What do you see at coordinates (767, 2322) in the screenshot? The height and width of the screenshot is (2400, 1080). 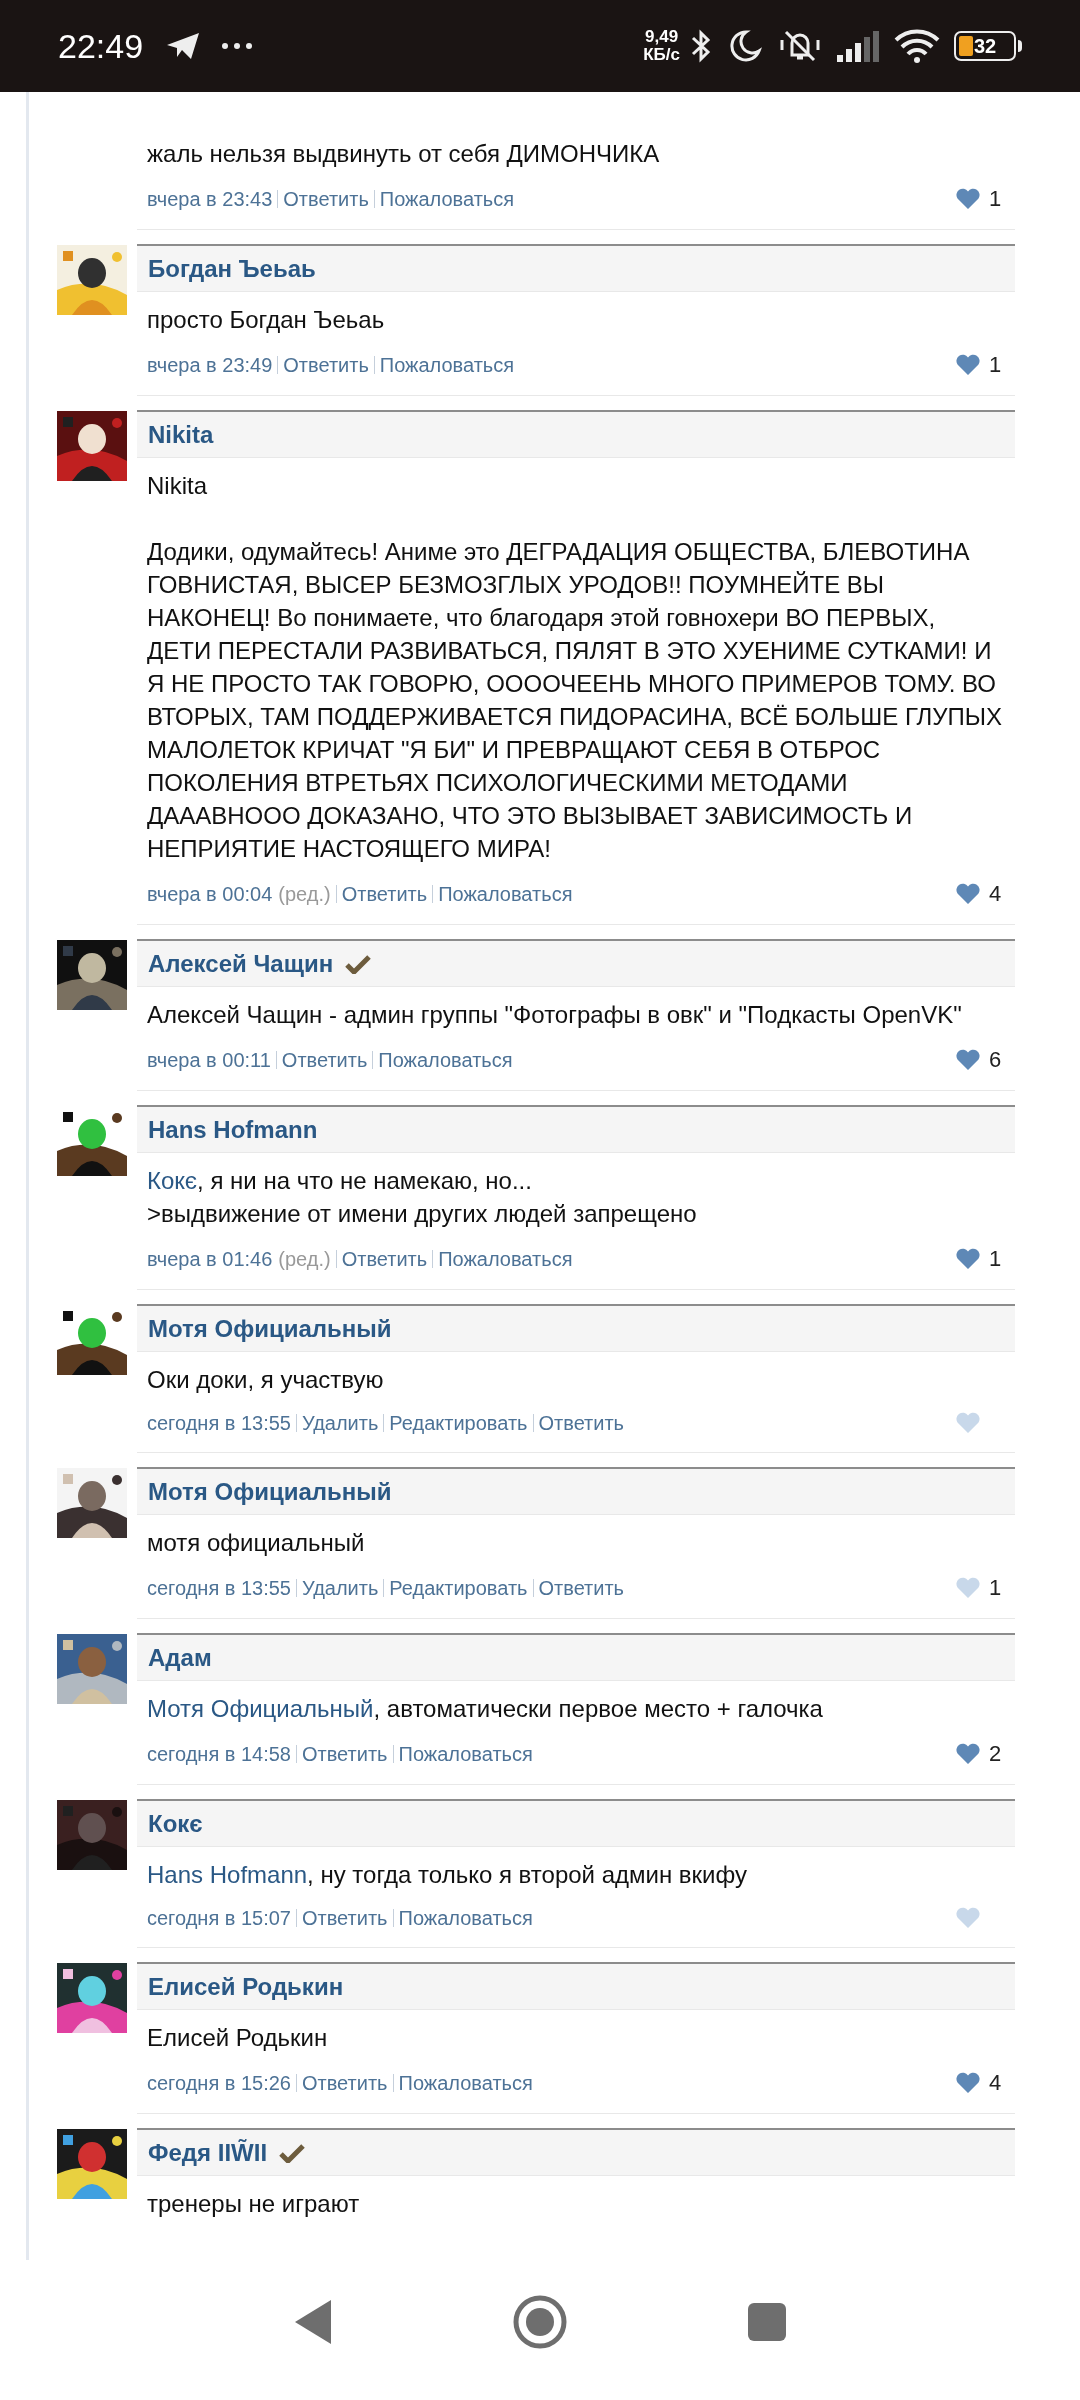 I see `recents-icon` at bounding box center [767, 2322].